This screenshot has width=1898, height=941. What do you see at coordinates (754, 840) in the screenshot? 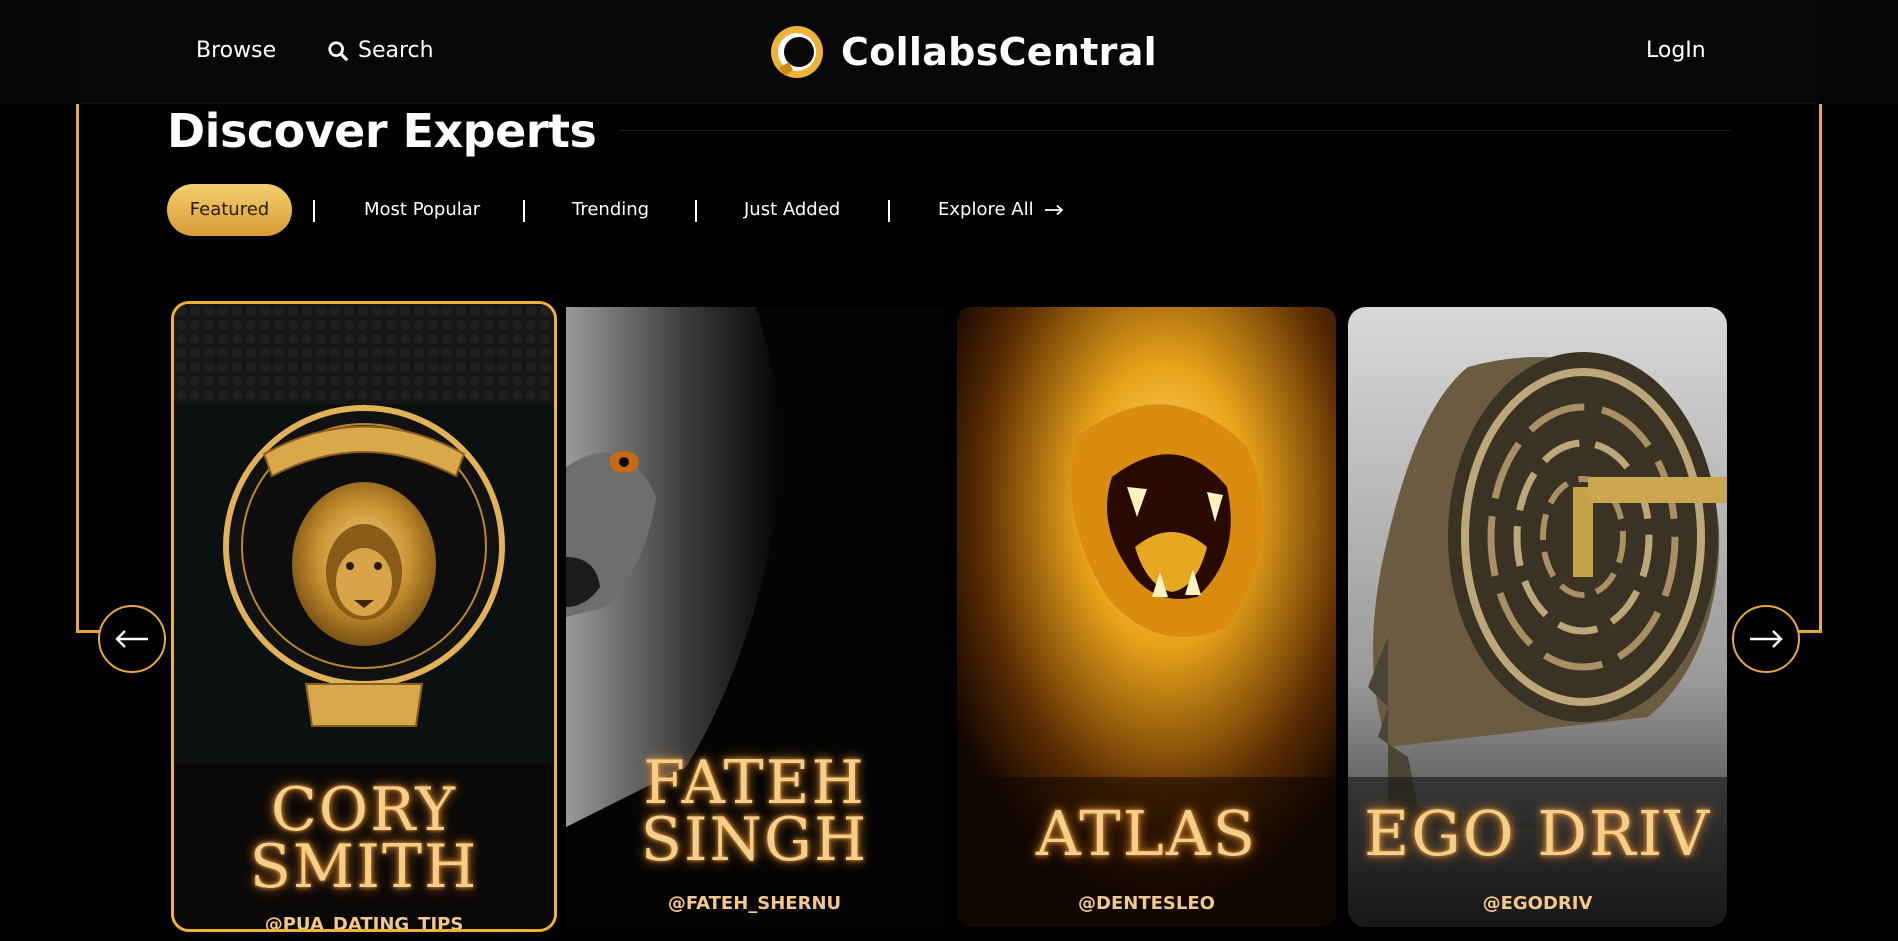
I see `expert-name-line: SINGH` at bounding box center [754, 840].